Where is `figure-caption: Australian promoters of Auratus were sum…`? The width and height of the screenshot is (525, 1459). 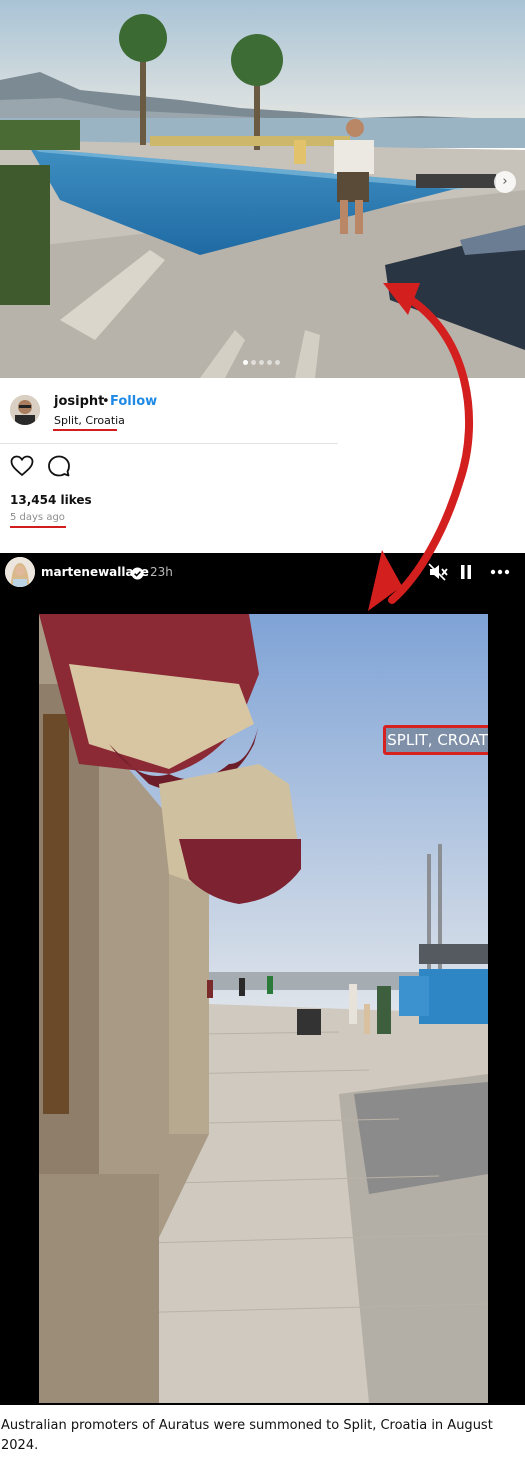 figure-caption: Australian promoters of Auratus were sum… is located at coordinates (247, 1435).